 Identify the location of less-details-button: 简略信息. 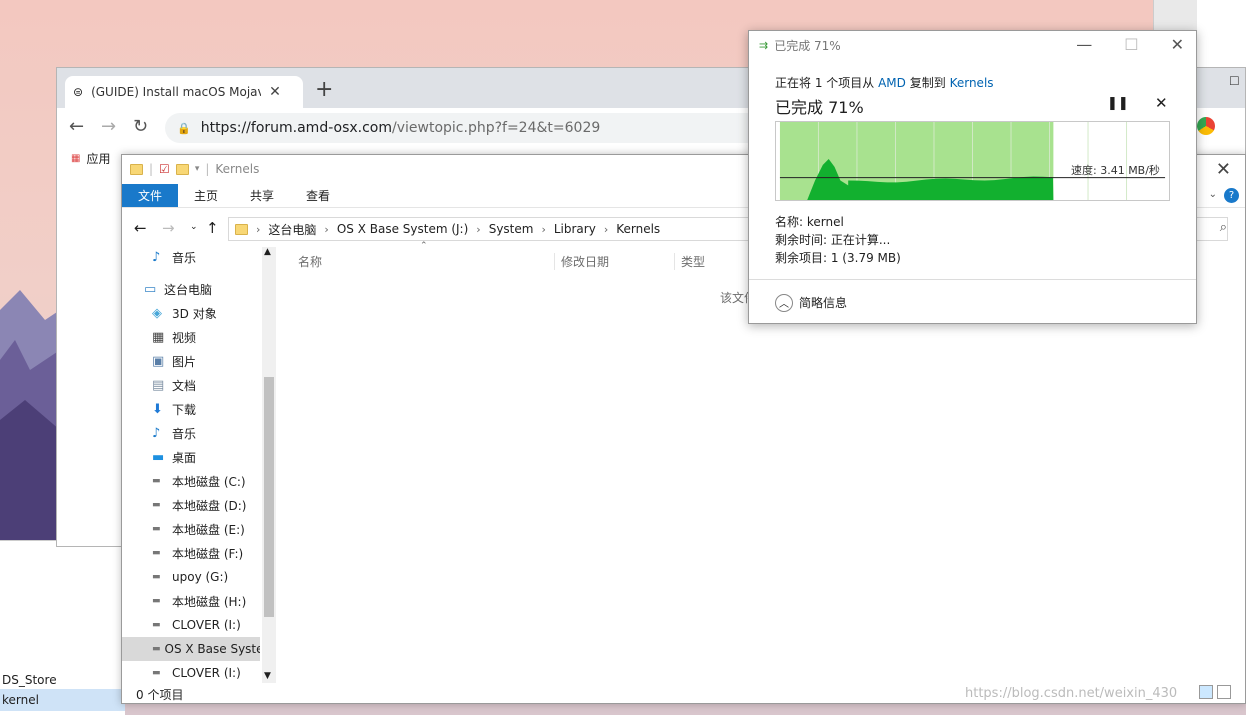
(823, 302).